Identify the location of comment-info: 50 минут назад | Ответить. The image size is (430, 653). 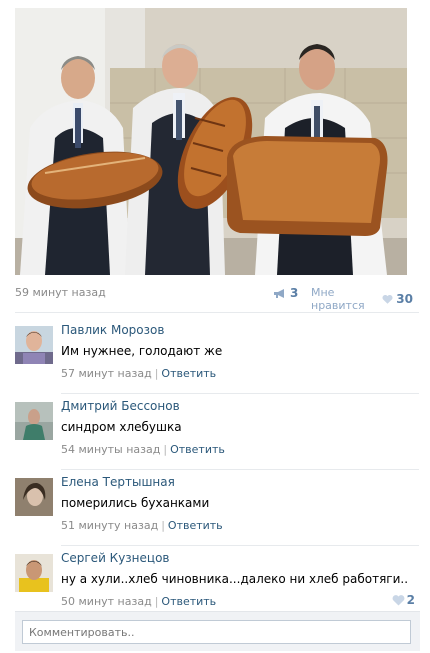
(138, 601).